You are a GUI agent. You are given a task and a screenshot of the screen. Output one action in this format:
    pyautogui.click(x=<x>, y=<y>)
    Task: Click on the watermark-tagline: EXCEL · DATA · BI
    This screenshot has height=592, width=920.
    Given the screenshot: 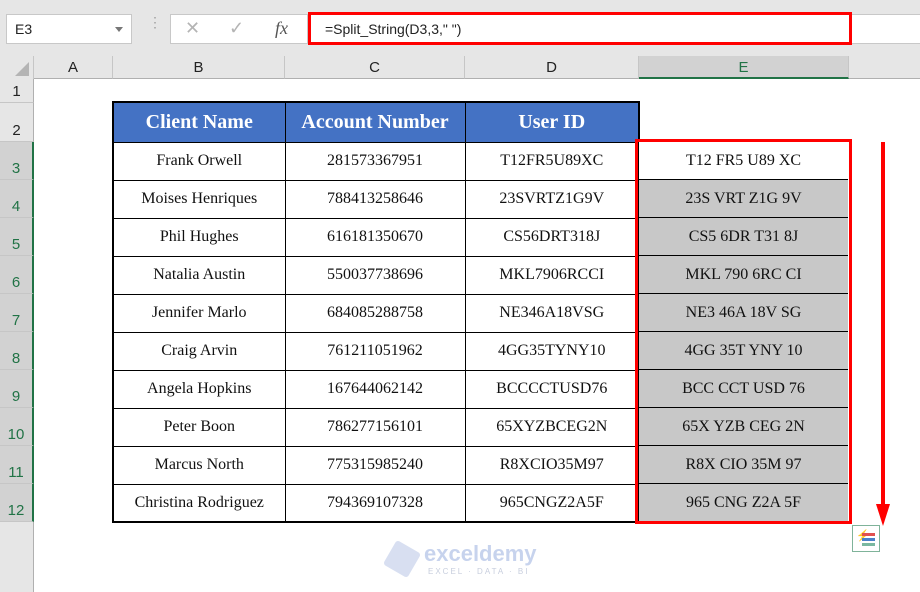 What is the action you would take?
    pyautogui.click(x=479, y=571)
    